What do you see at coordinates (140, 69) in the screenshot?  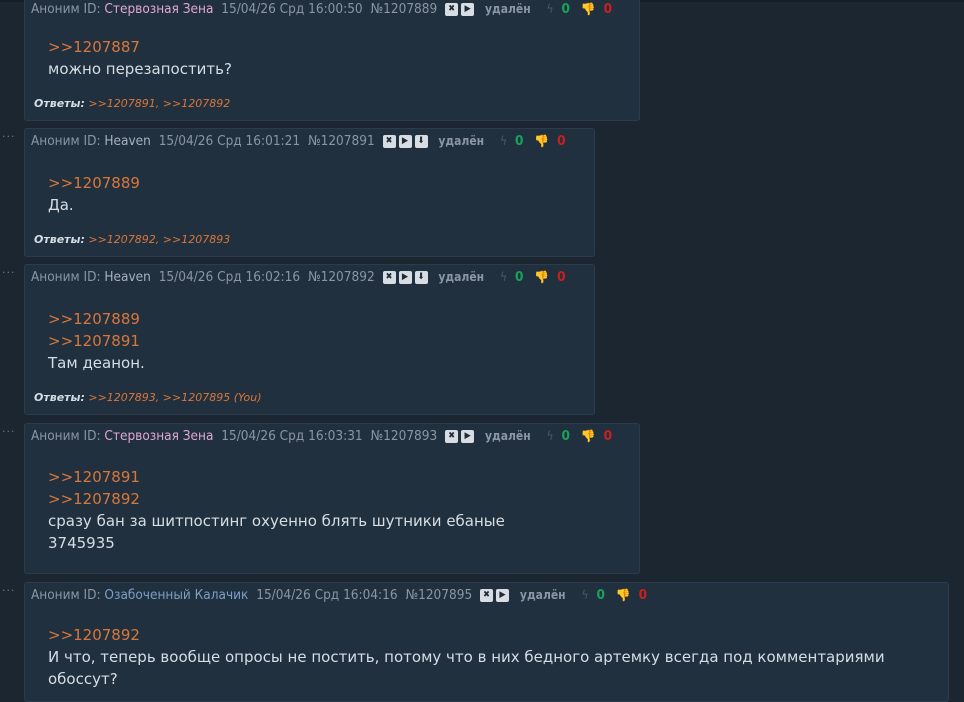 I see `post-text: можно перезапостить?` at bounding box center [140, 69].